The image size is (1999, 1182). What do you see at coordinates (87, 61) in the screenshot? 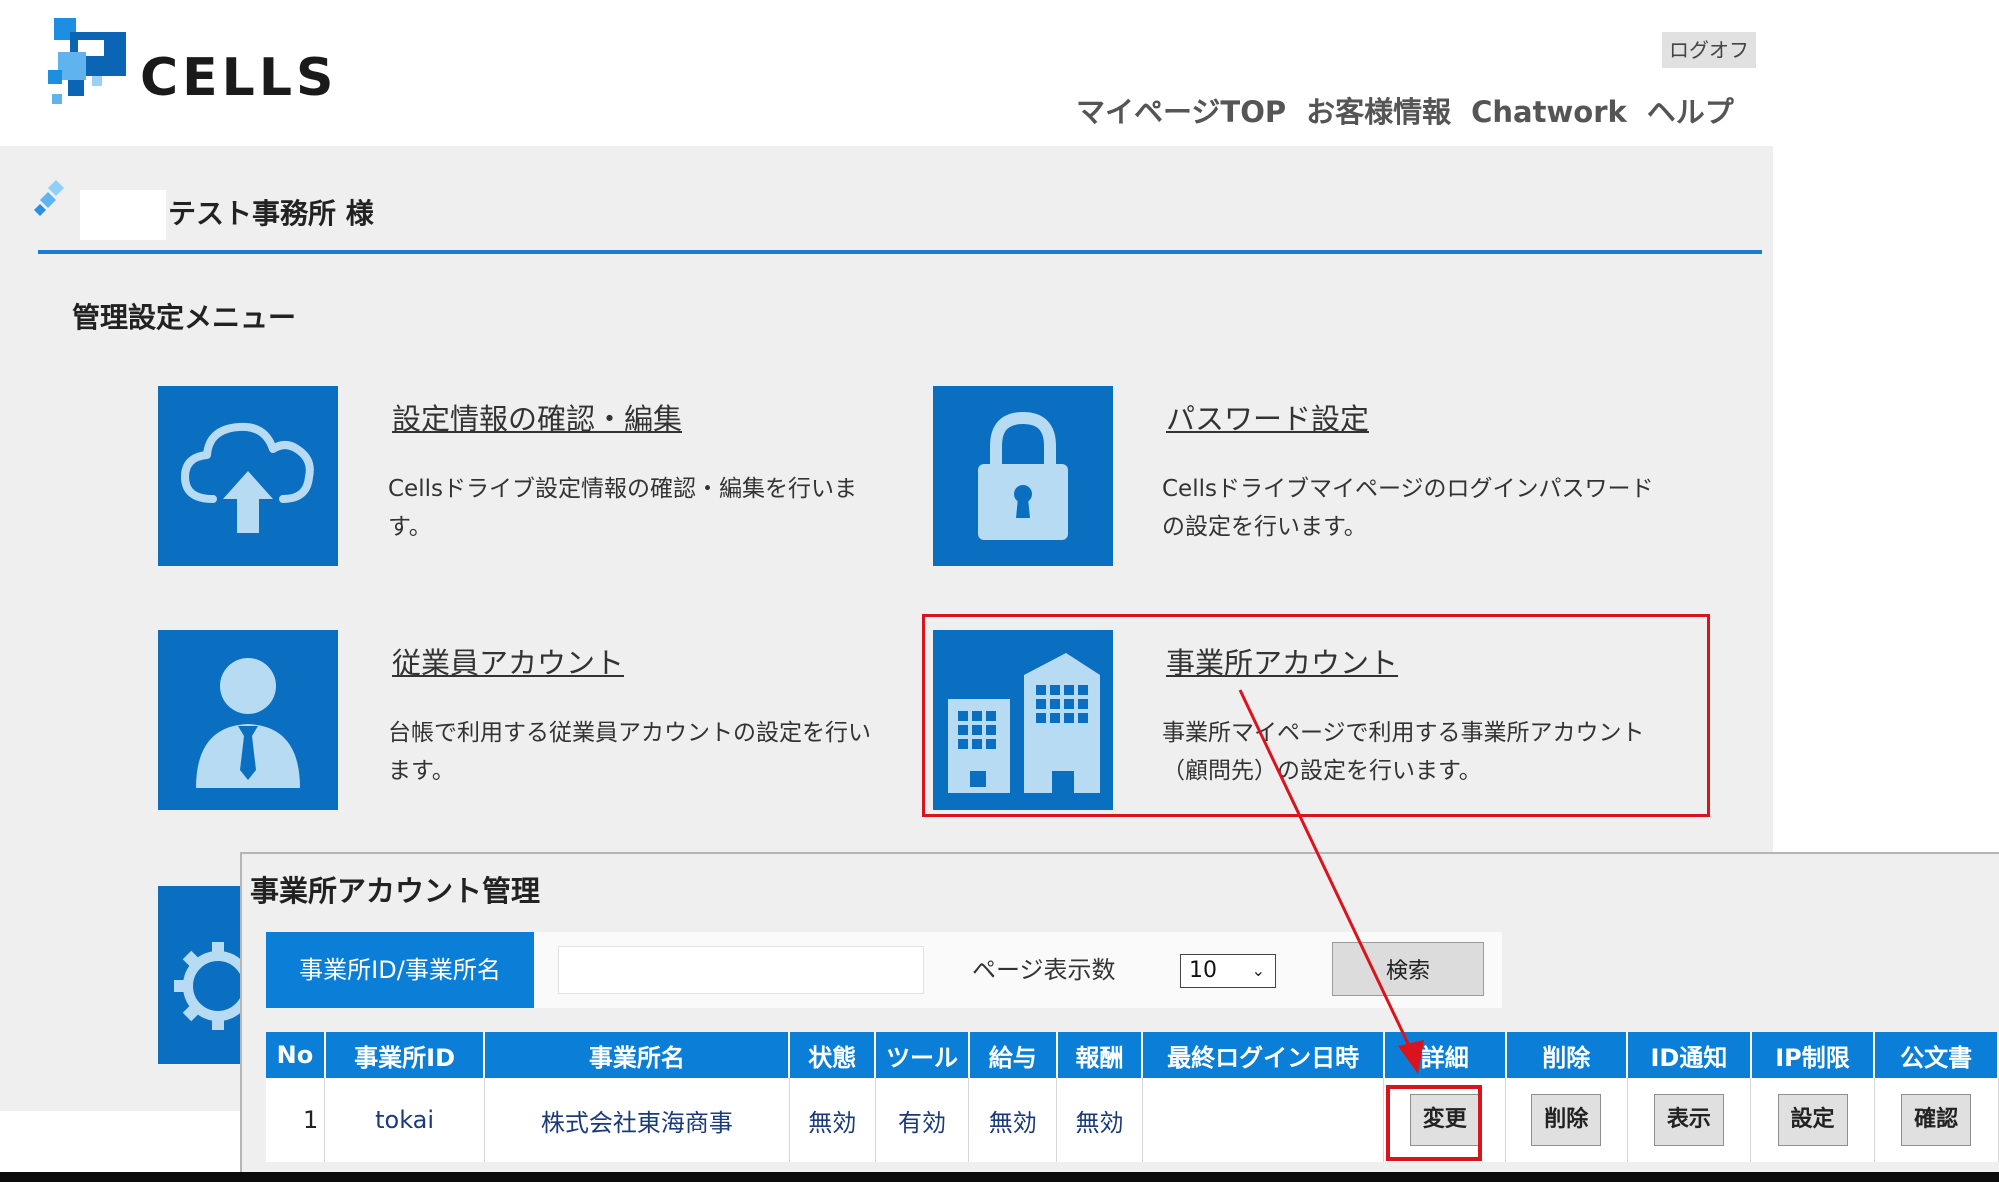
I see `cells-logo-mark-icon` at bounding box center [87, 61].